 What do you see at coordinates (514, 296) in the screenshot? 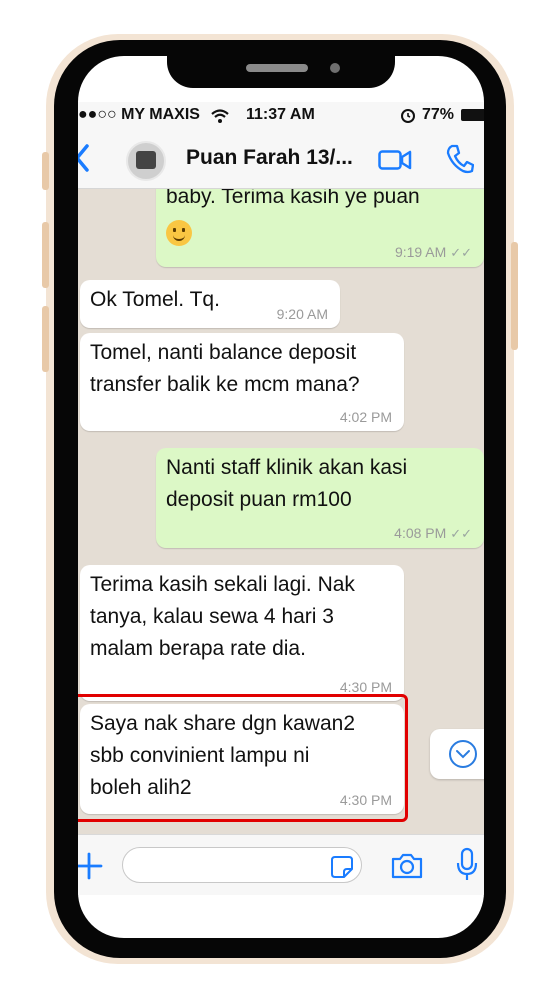
I see `power-button` at bounding box center [514, 296].